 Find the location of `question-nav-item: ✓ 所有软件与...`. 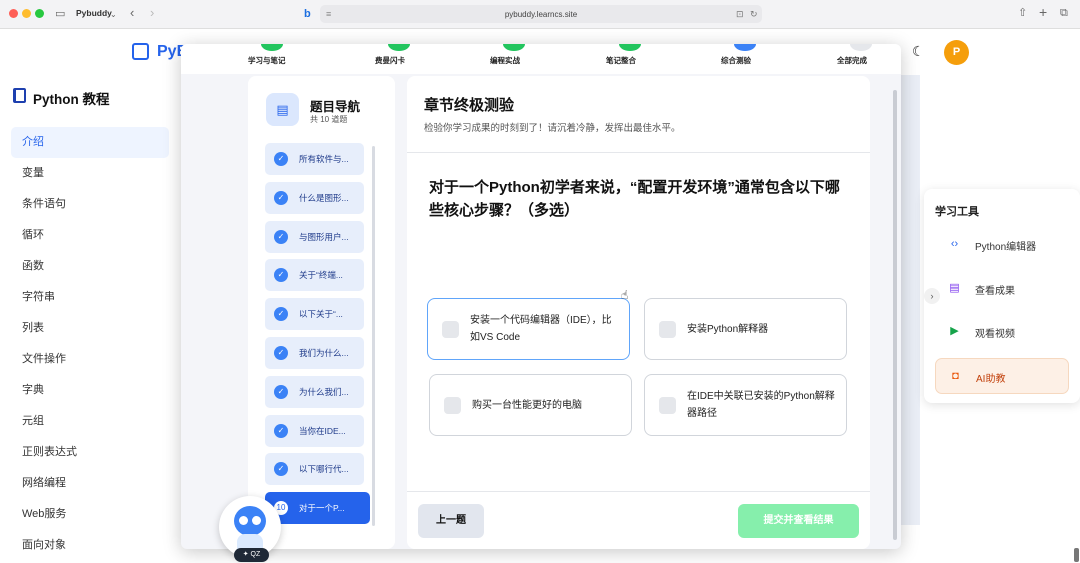

question-nav-item: ✓ 所有软件与... is located at coordinates (314, 159).